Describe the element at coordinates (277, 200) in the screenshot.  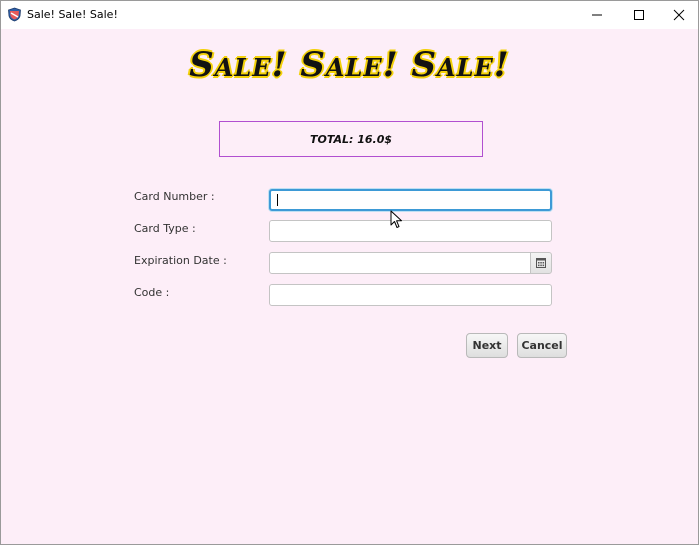
I see `text-caret` at that location.